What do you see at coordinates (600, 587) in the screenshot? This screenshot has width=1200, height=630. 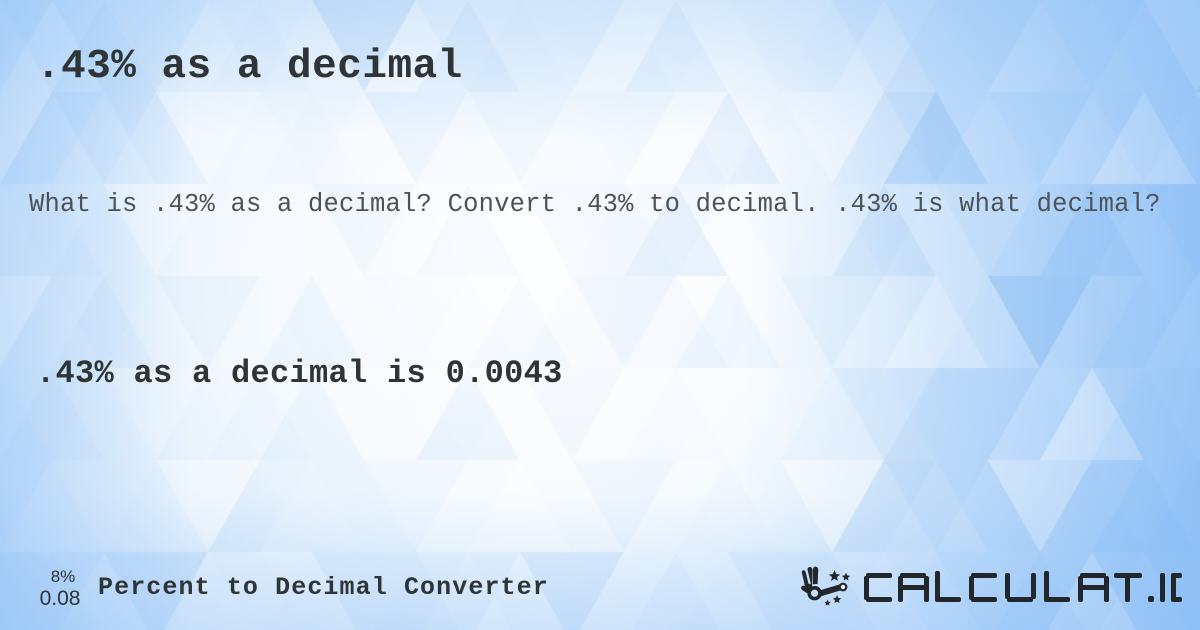 I see `footer: 8% 0.08 Percent to Decimal Converter` at bounding box center [600, 587].